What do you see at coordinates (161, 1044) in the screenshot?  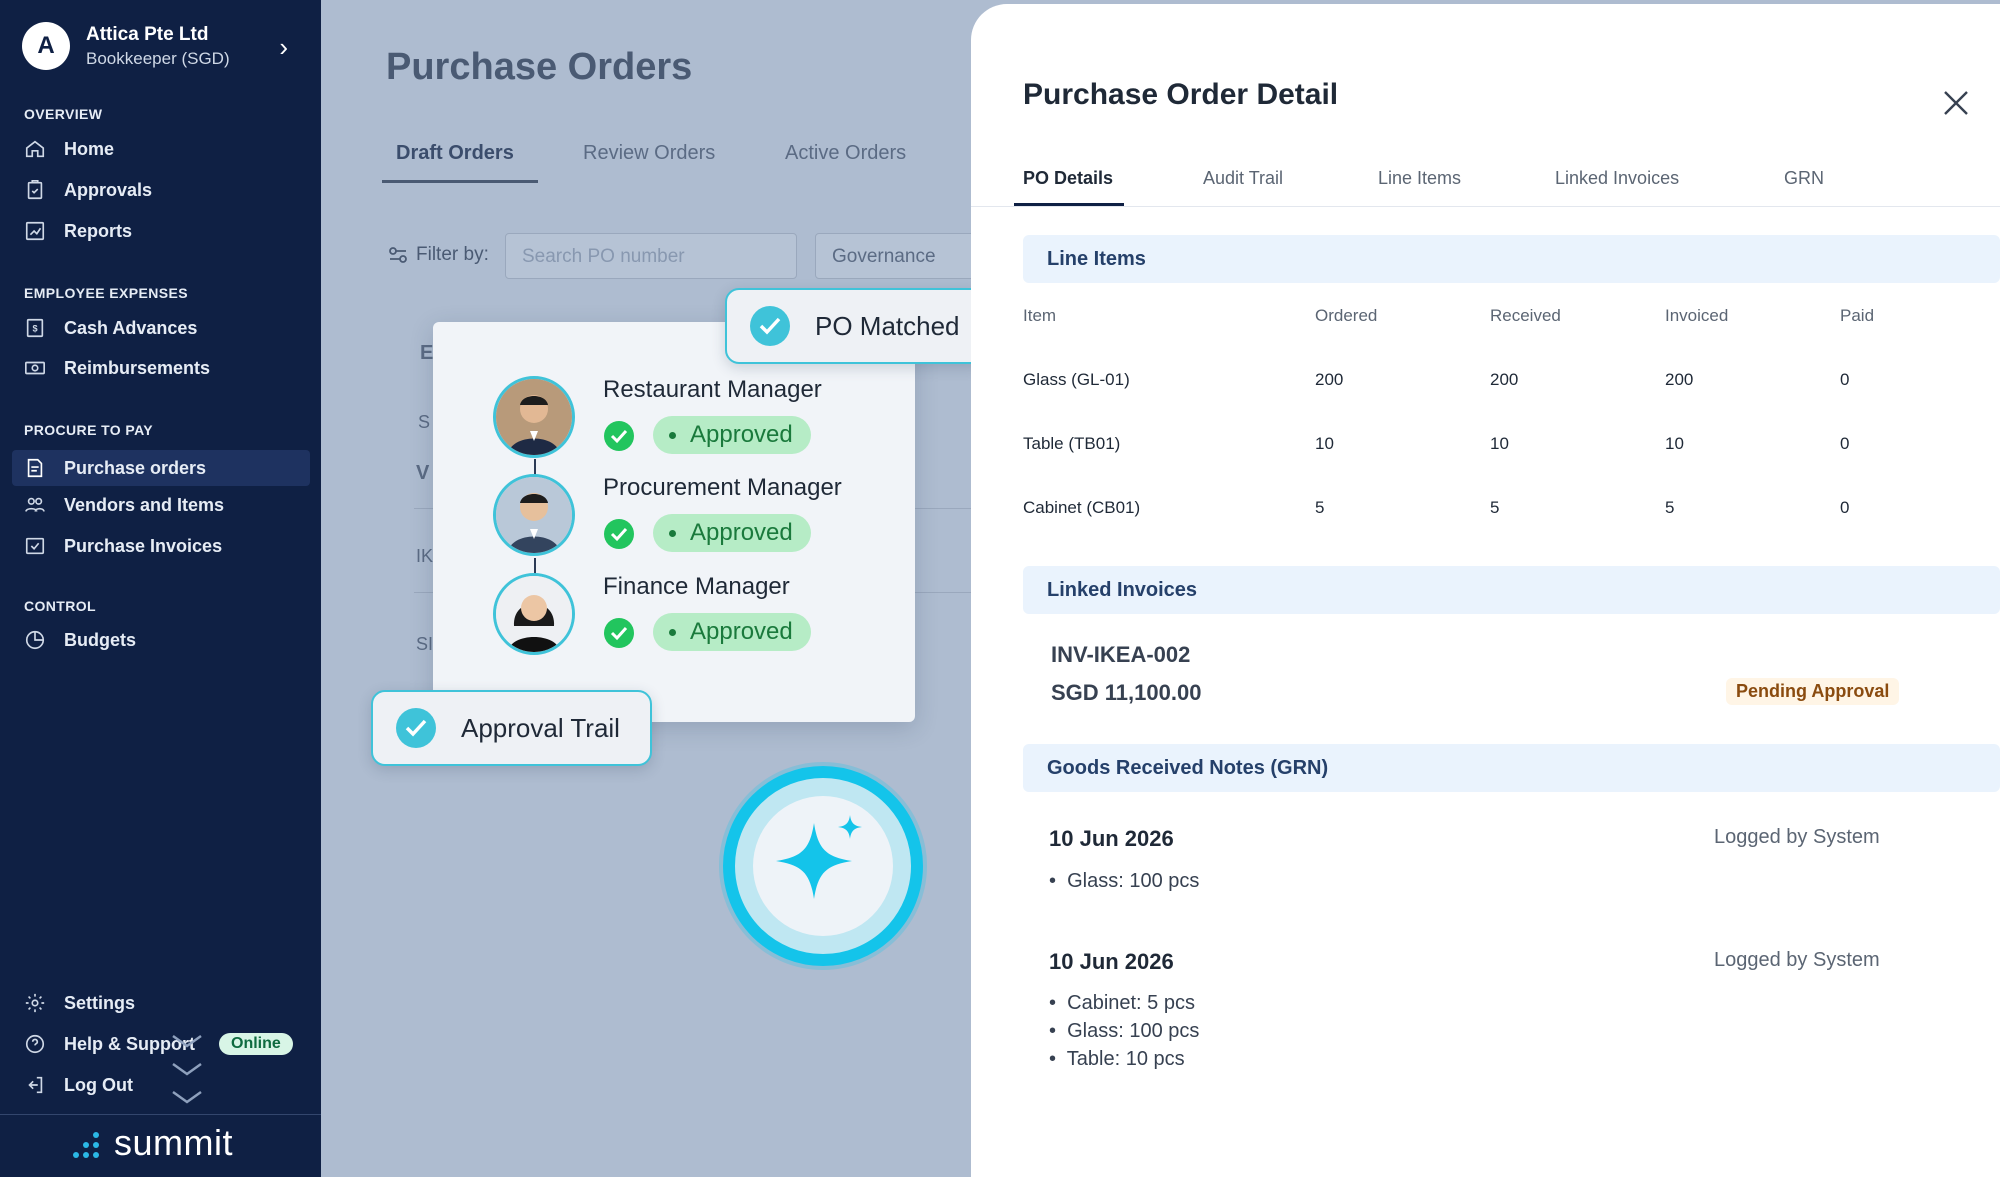 I see `sidebar-item-help: Help & Support Online` at bounding box center [161, 1044].